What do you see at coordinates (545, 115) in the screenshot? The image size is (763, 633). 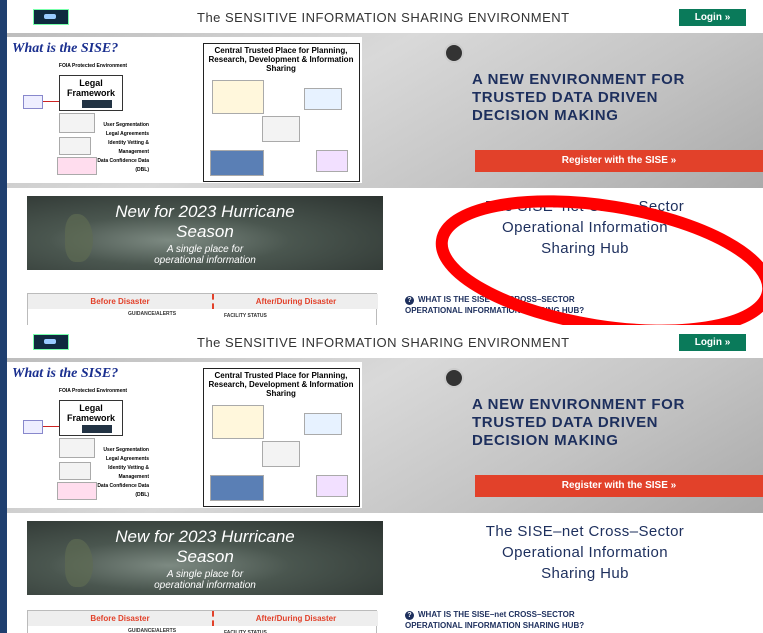 I see `hero-headline-line-3: DECISION MAKING` at bounding box center [545, 115].